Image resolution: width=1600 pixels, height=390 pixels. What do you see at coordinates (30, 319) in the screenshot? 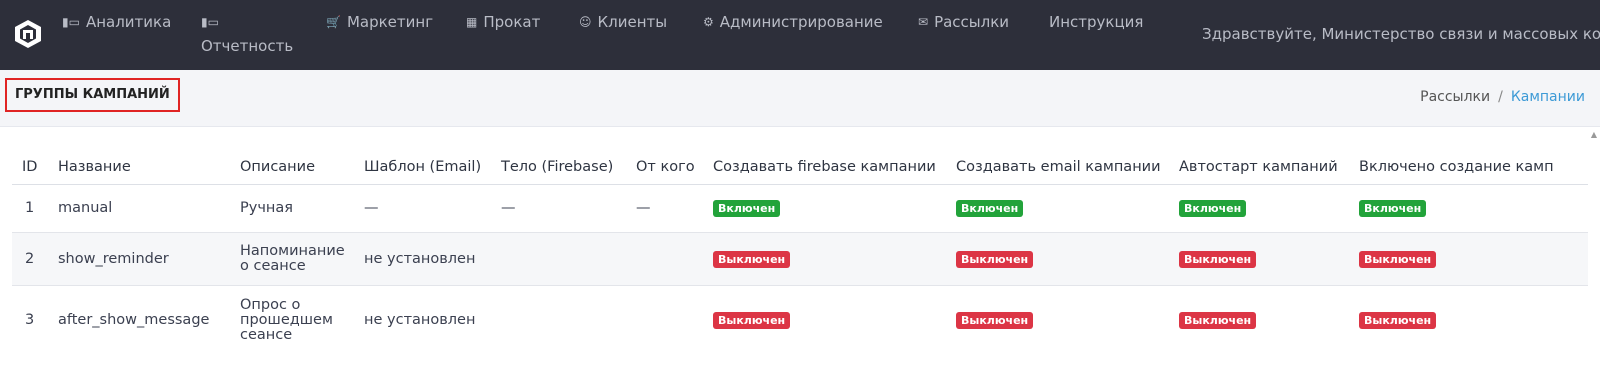
I see `cell-id: 3` at bounding box center [30, 319].